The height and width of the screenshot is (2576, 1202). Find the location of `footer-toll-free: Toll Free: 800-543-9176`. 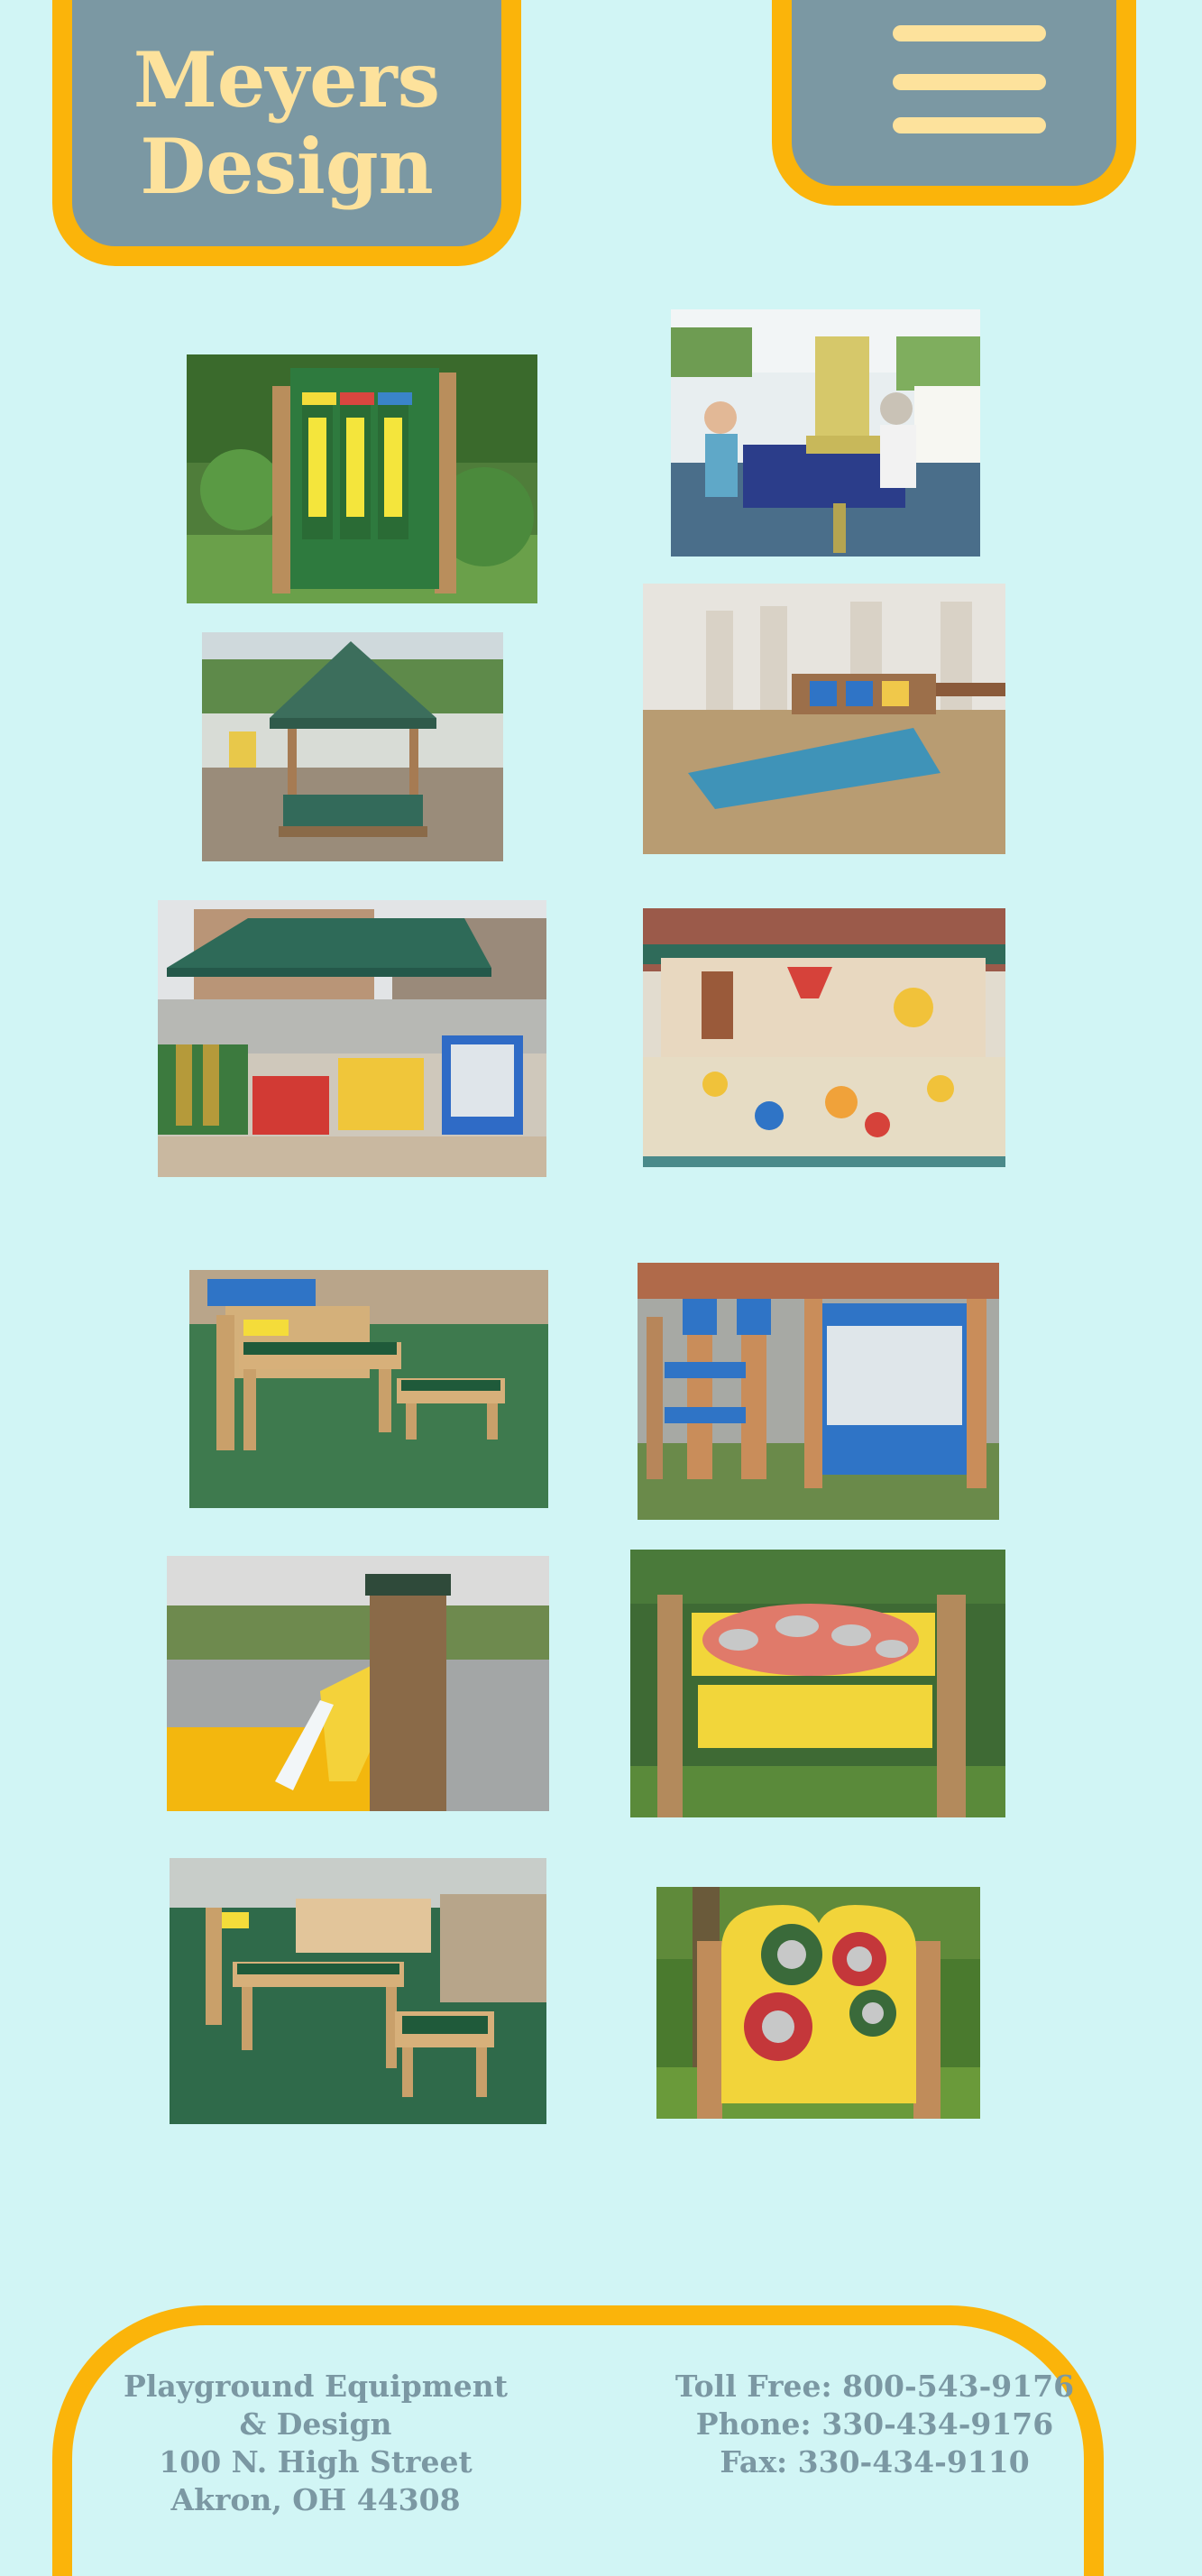

footer-toll-free: Toll Free: 800-543-9176 is located at coordinates (874, 2387).